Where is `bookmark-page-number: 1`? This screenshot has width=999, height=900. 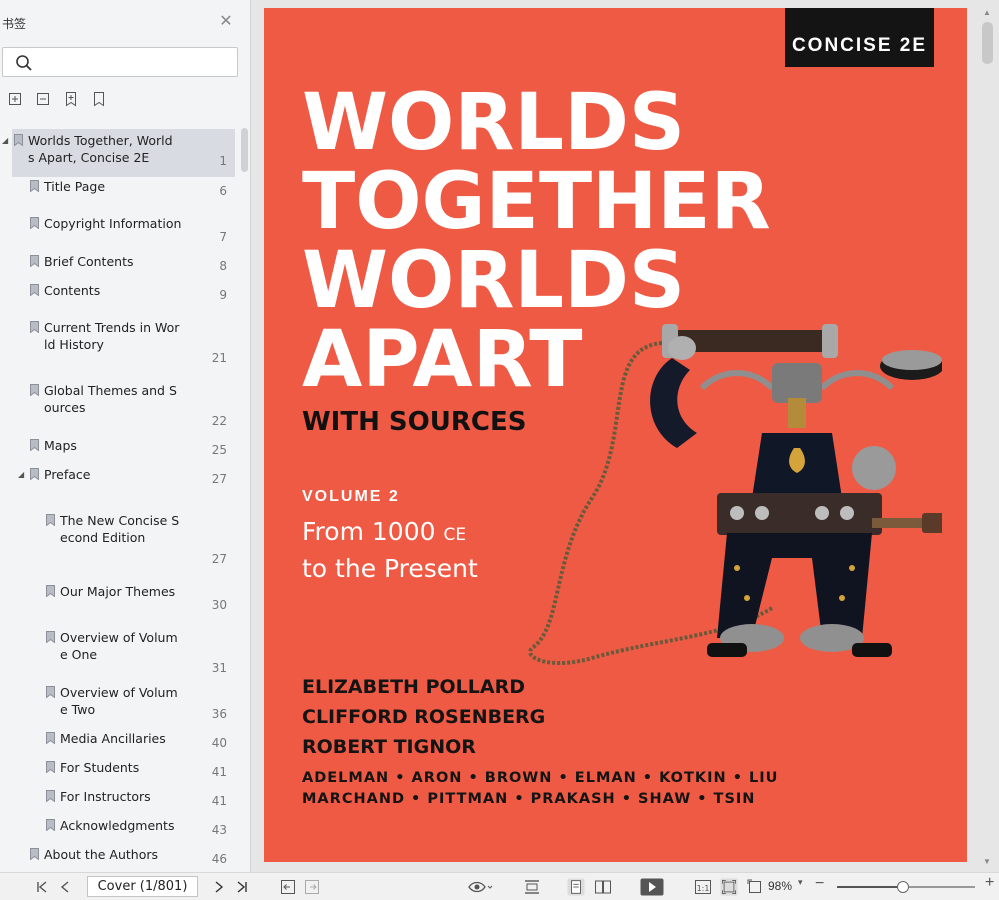
bookmark-page-number: 1 is located at coordinates (223, 161).